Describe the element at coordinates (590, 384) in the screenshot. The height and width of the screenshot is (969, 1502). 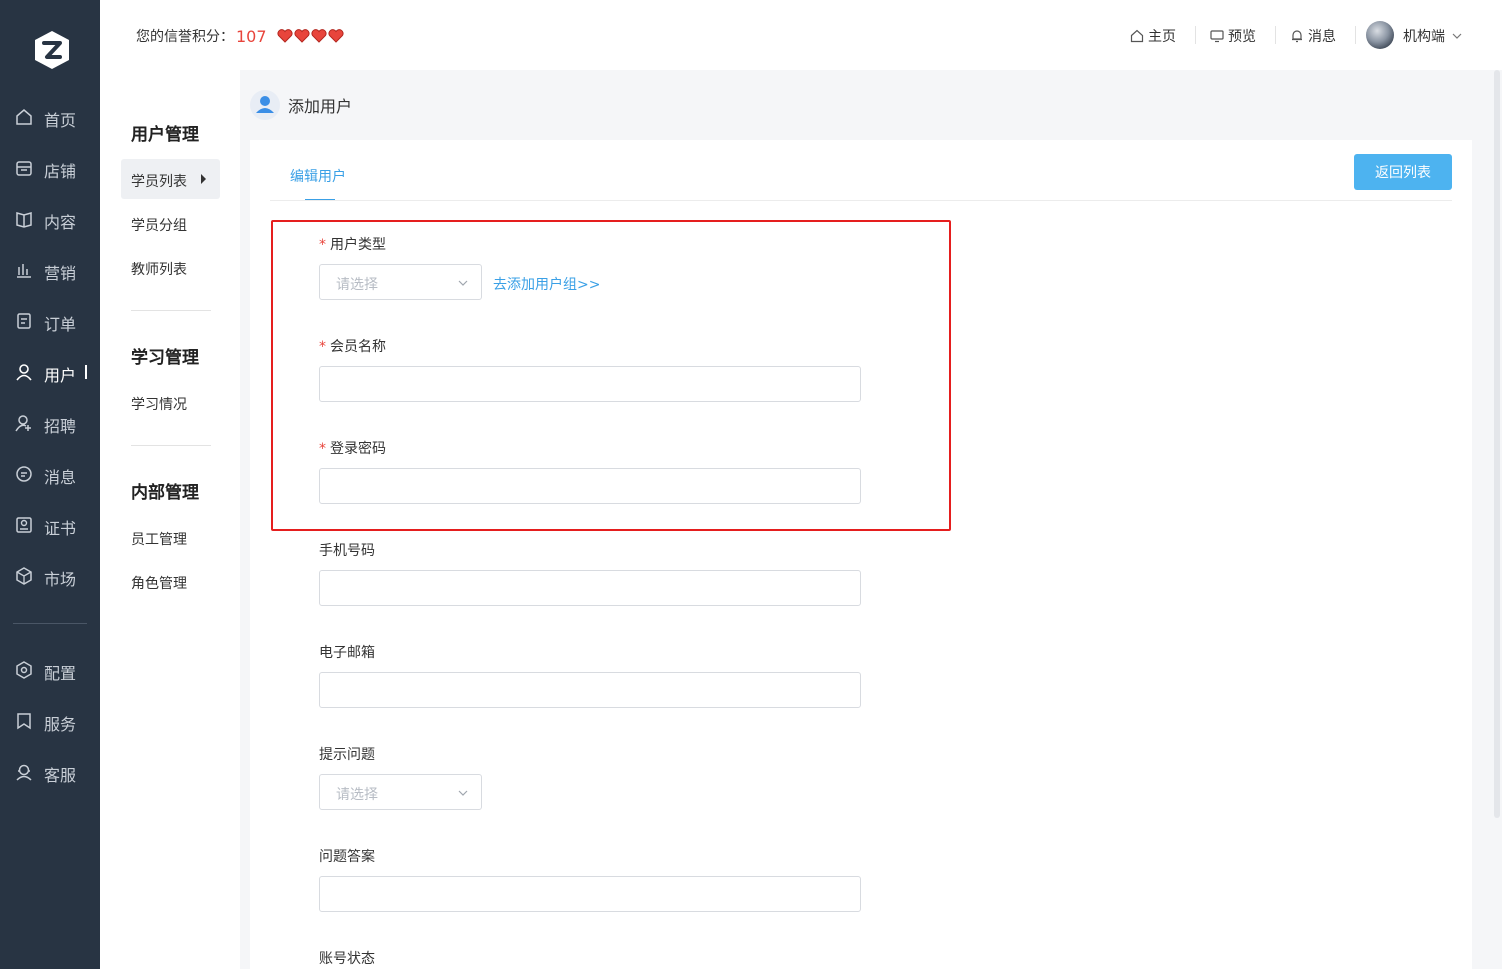
I see `member-name-input` at that location.